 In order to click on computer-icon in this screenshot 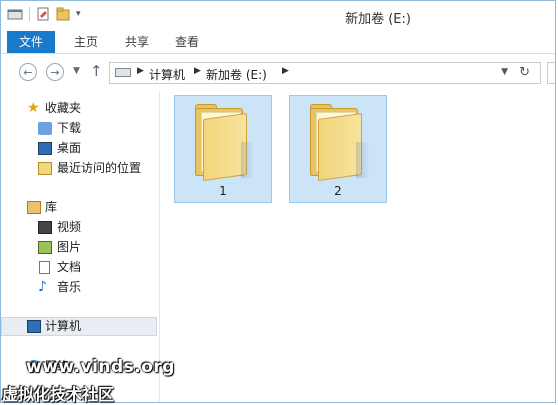, I will do `click(34, 326)`.